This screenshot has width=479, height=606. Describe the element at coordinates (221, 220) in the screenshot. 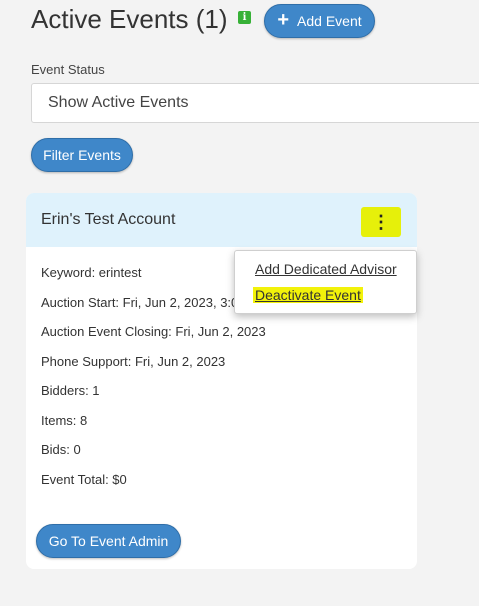

I see `event-card-header: Erin's Test Account ⋮` at that location.